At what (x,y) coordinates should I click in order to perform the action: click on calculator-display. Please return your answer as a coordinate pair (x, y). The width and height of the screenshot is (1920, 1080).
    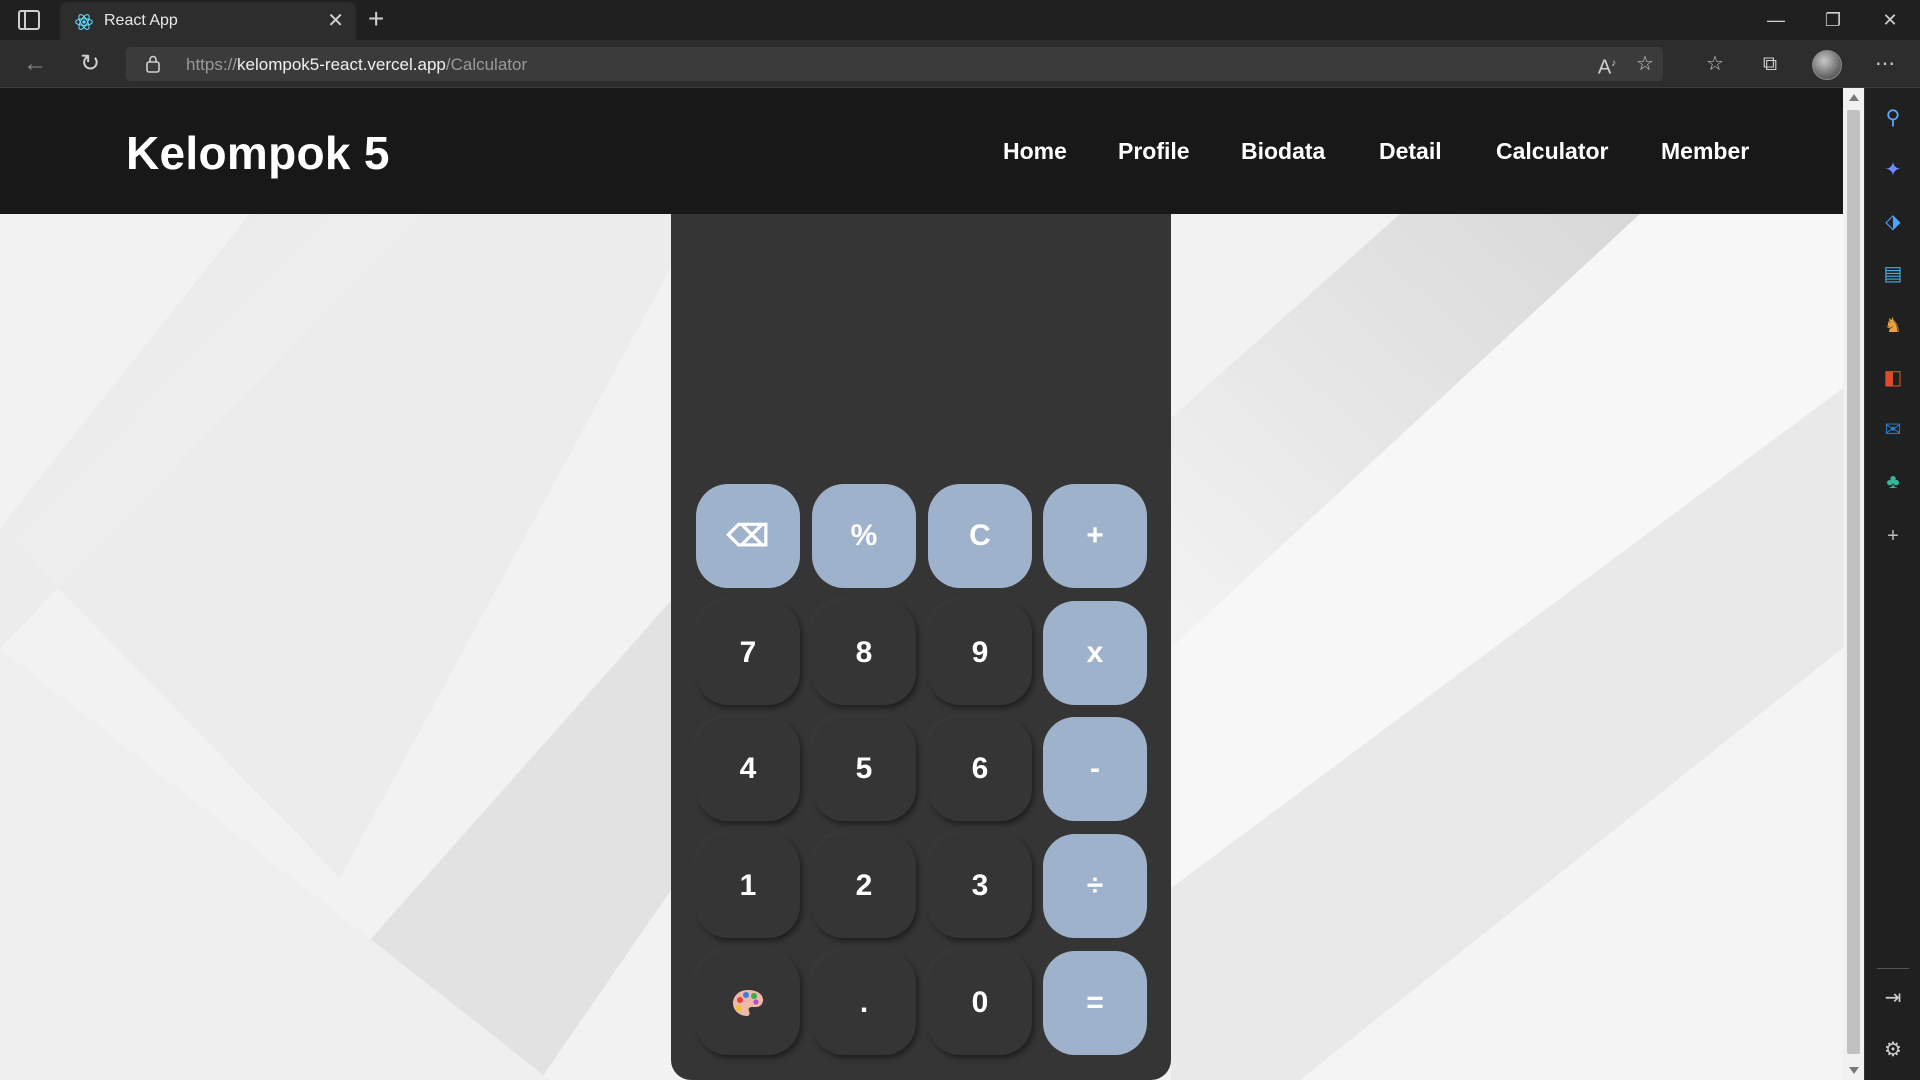
    Looking at the image, I should click on (921, 359).